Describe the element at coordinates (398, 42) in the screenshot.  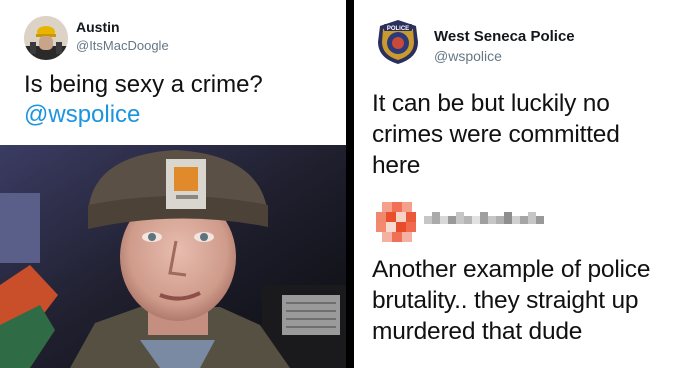
I see `police-badge-icon: POLICE` at that location.